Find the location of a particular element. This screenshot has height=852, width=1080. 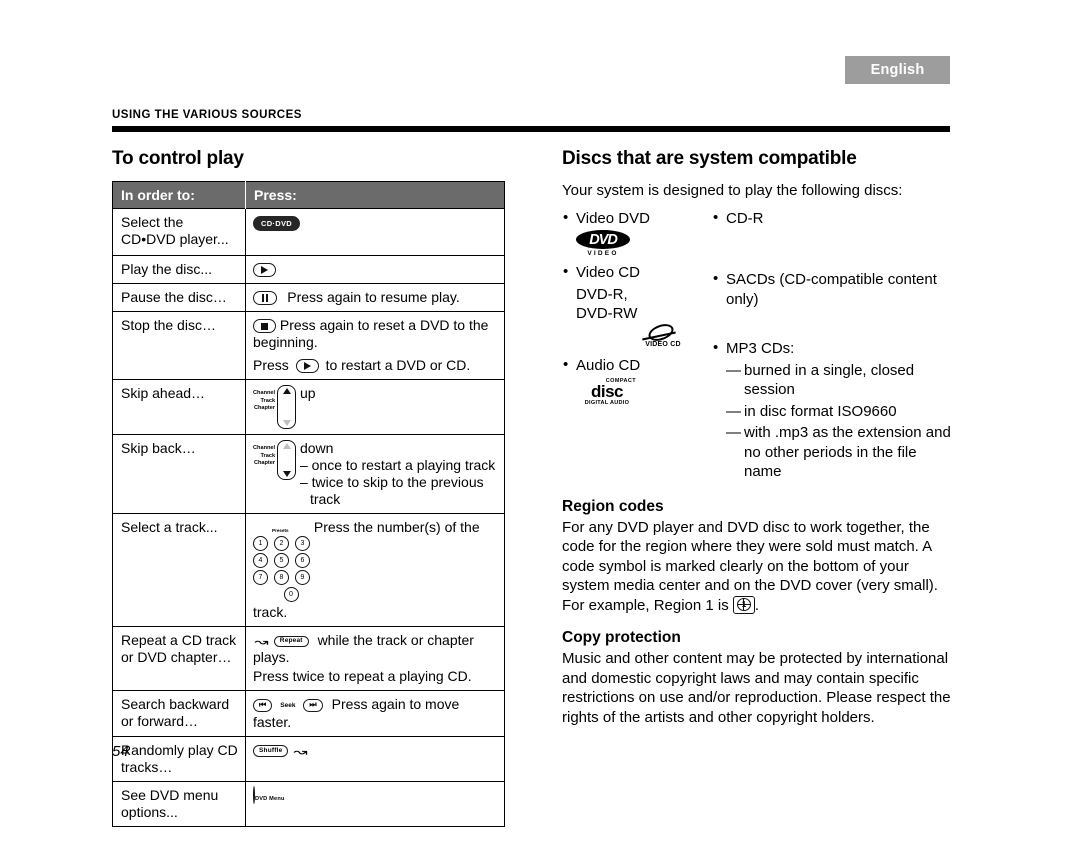

table-row: Skip ahead… Channel Track Chapter up is located at coordinates (308, 407).